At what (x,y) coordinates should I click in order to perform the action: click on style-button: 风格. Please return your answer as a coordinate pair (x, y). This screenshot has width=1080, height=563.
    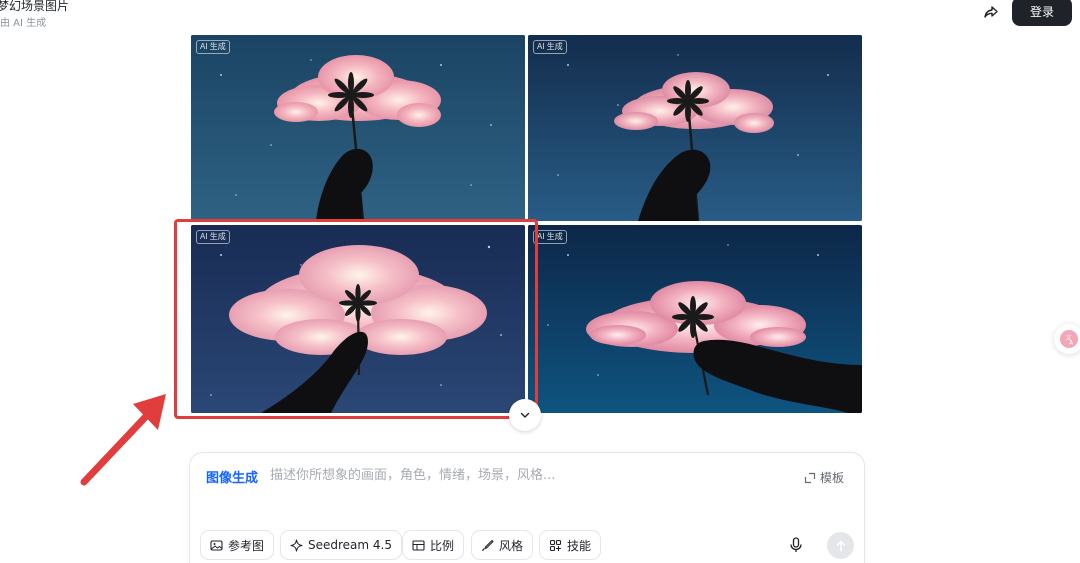
    Looking at the image, I should click on (502, 545).